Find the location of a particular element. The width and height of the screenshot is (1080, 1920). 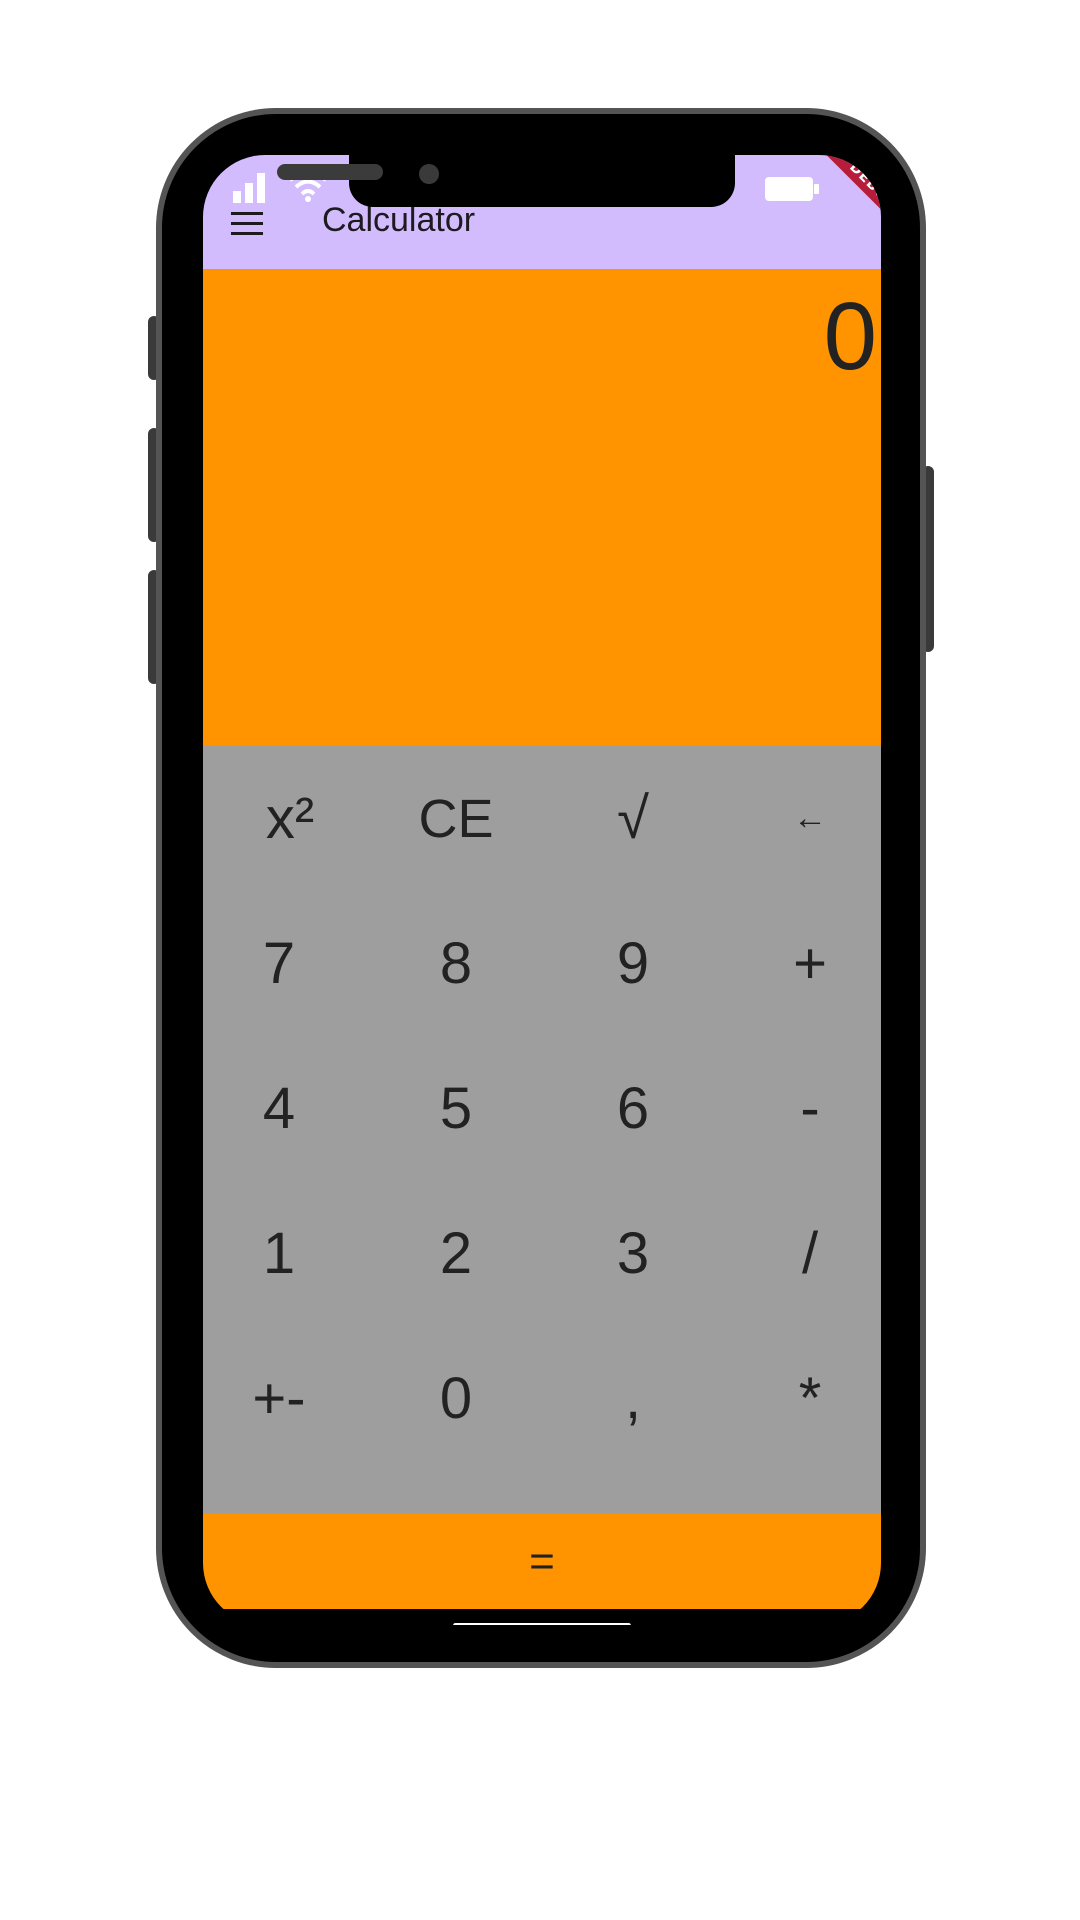

key-minus: - is located at coordinates (805, 1108).